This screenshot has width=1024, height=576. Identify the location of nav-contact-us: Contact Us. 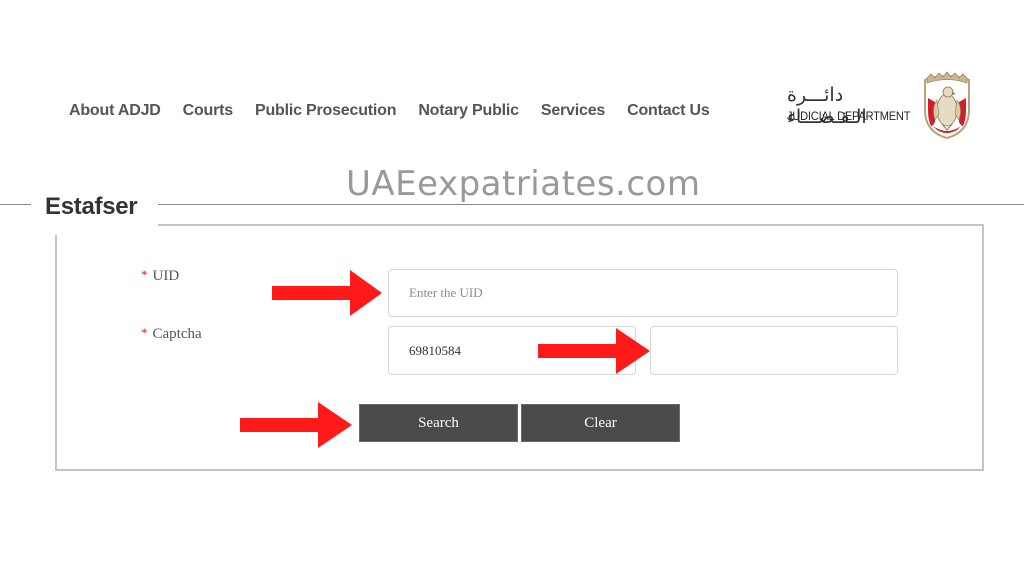
(668, 111).